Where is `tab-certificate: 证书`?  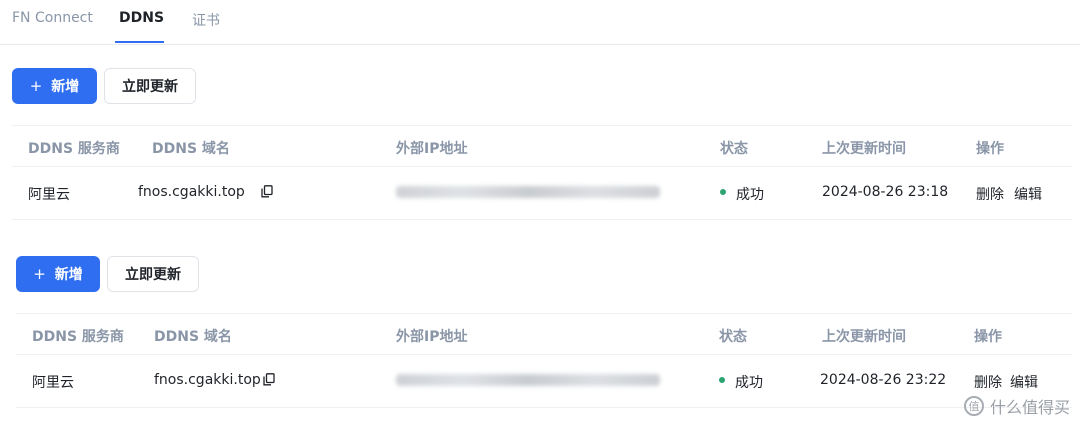 tab-certificate: 证书 is located at coordinates (206, 20).